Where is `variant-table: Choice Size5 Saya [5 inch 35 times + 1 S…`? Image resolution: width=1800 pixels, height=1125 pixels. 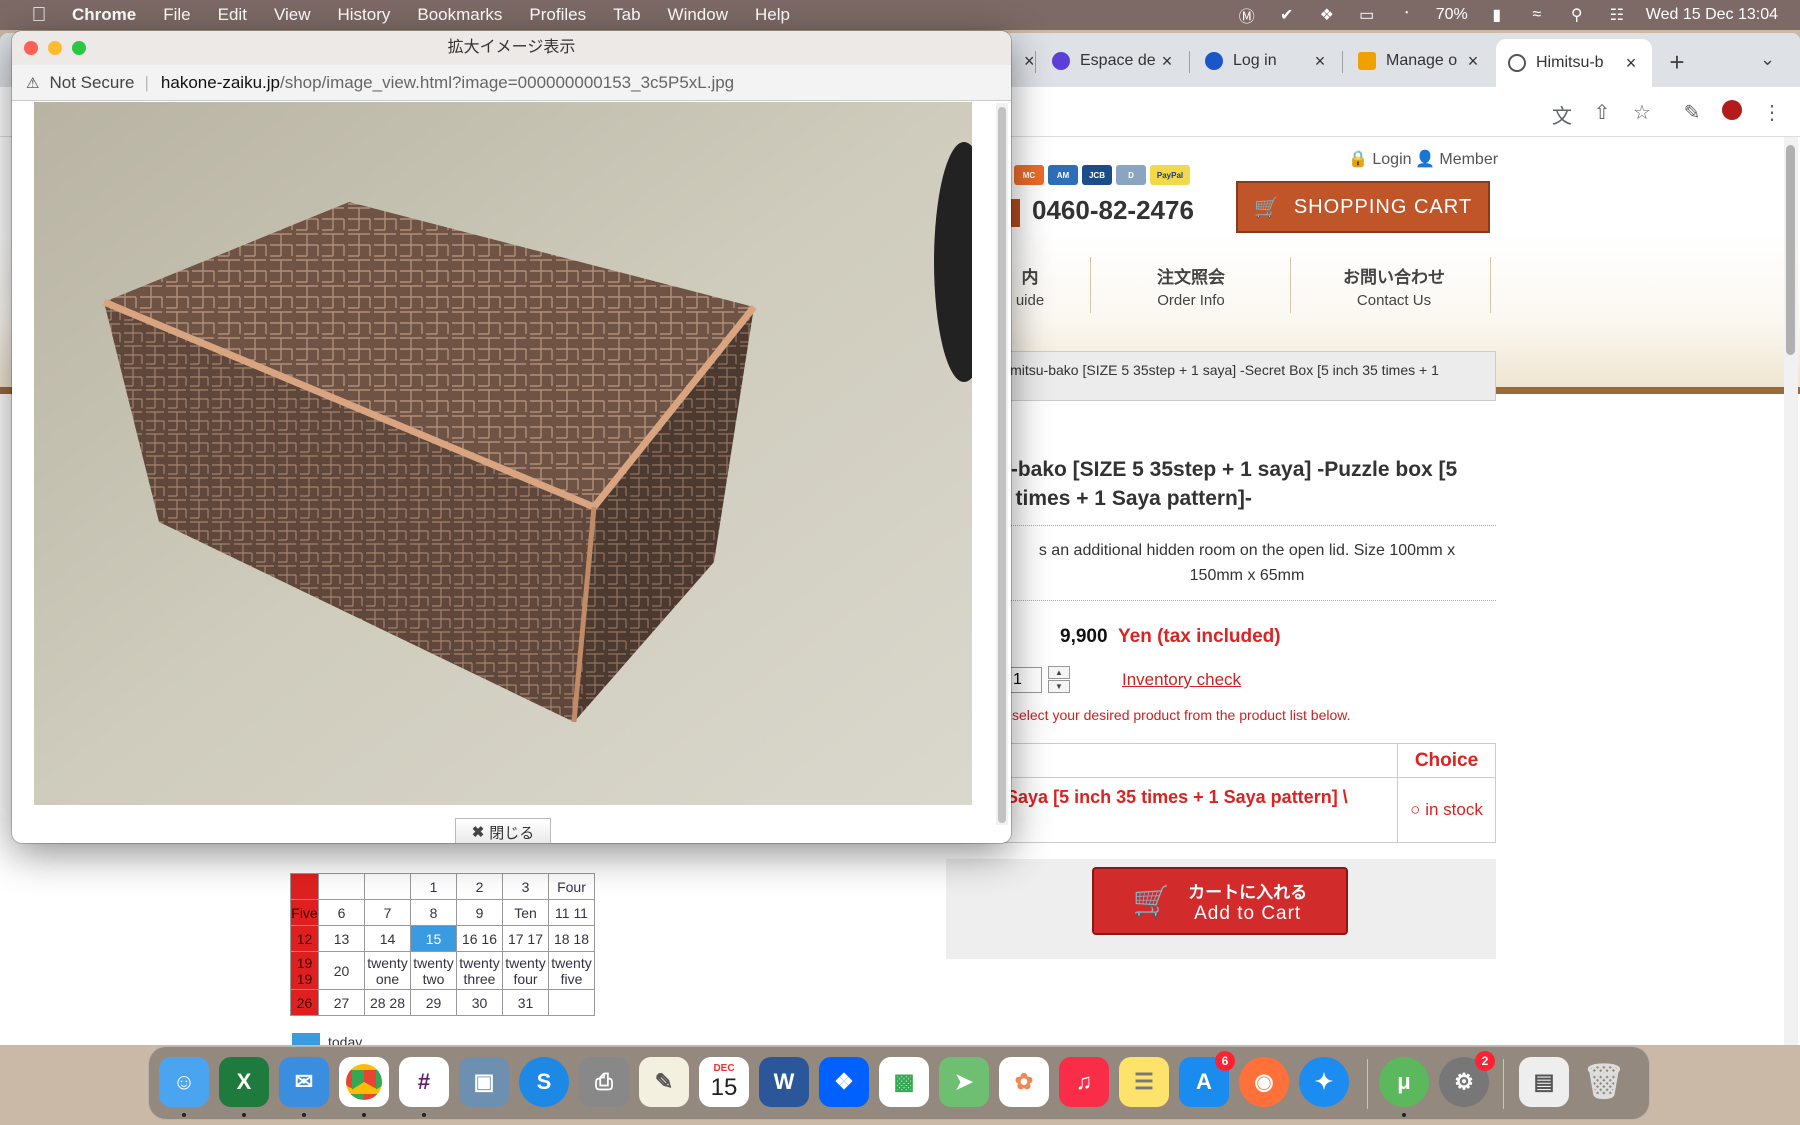
variant-table: Choice Size5 Saya [5 inch 35 times + 1 S… is located at coordinates (1221, 793).